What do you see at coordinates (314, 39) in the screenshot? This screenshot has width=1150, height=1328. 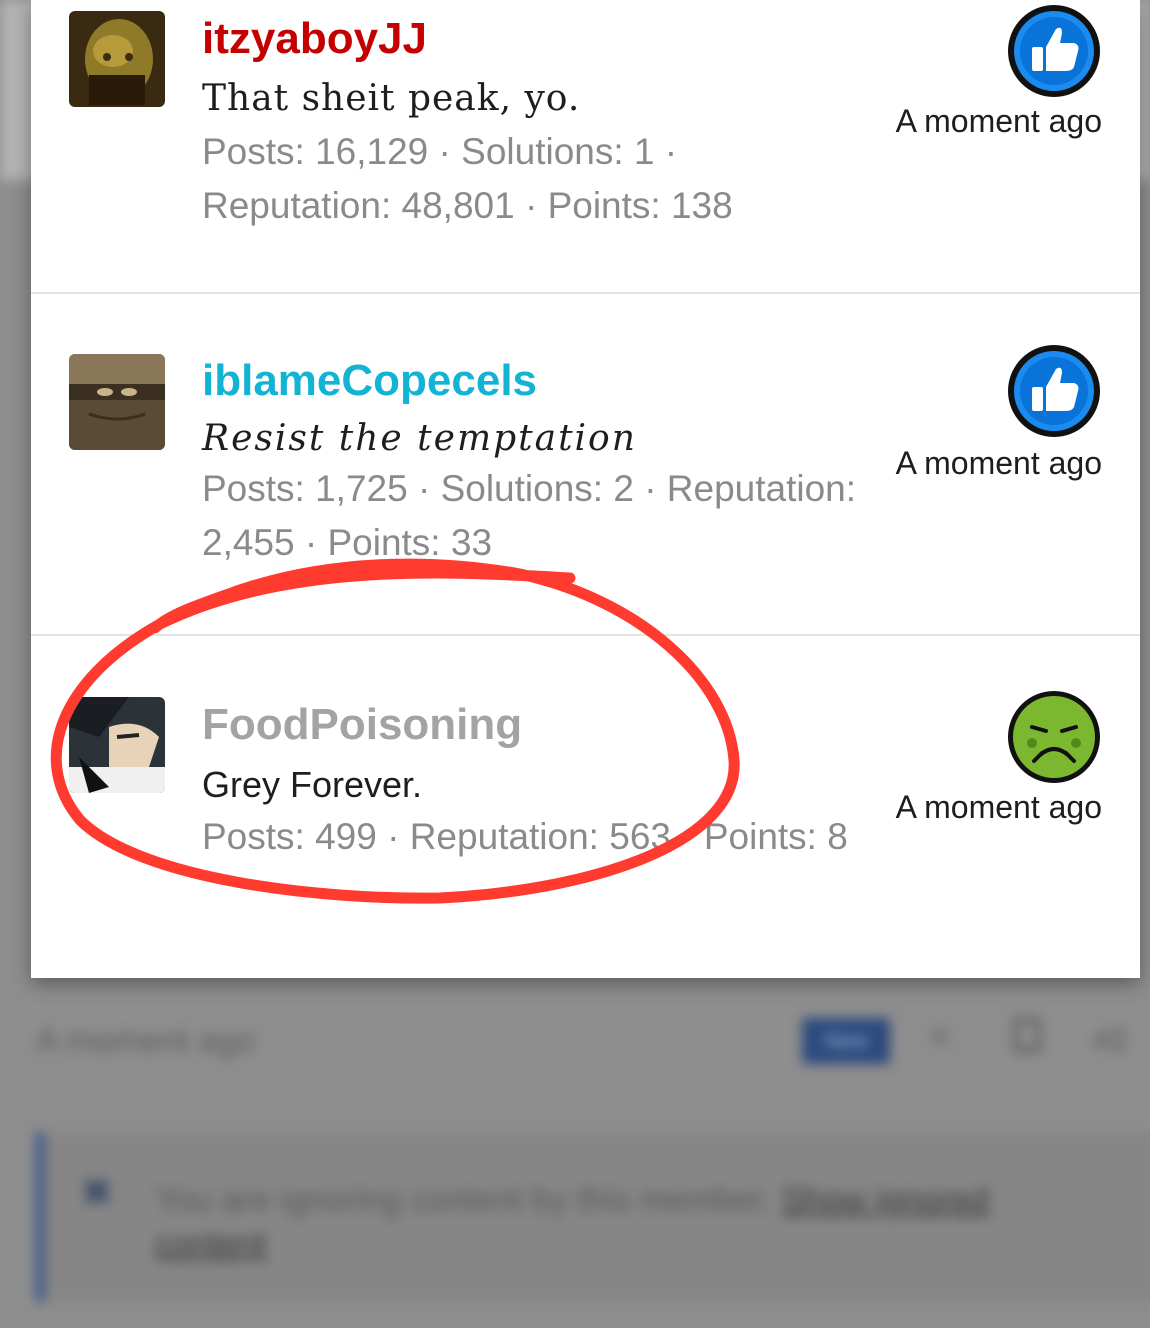 I see `username-link: itzyaboyJJ` at bounding box center [314, 39].